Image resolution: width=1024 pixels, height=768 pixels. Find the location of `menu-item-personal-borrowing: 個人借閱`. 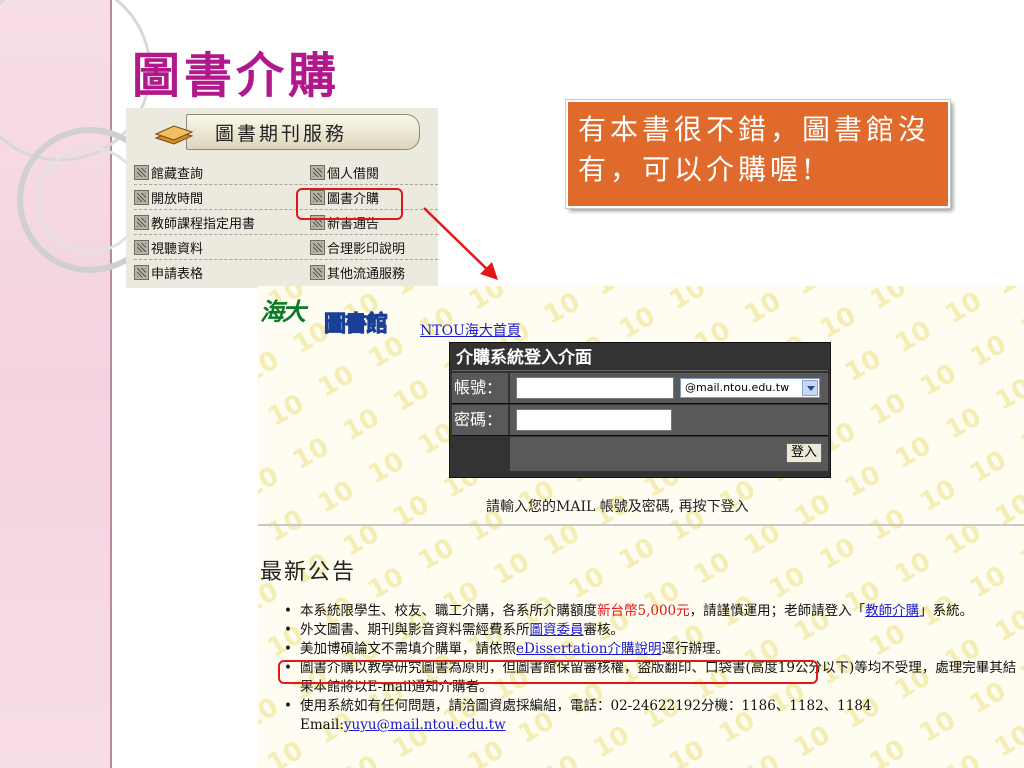

menu-item-personal-borrowing: 個人借閱 is located at coordinates (344, 172).